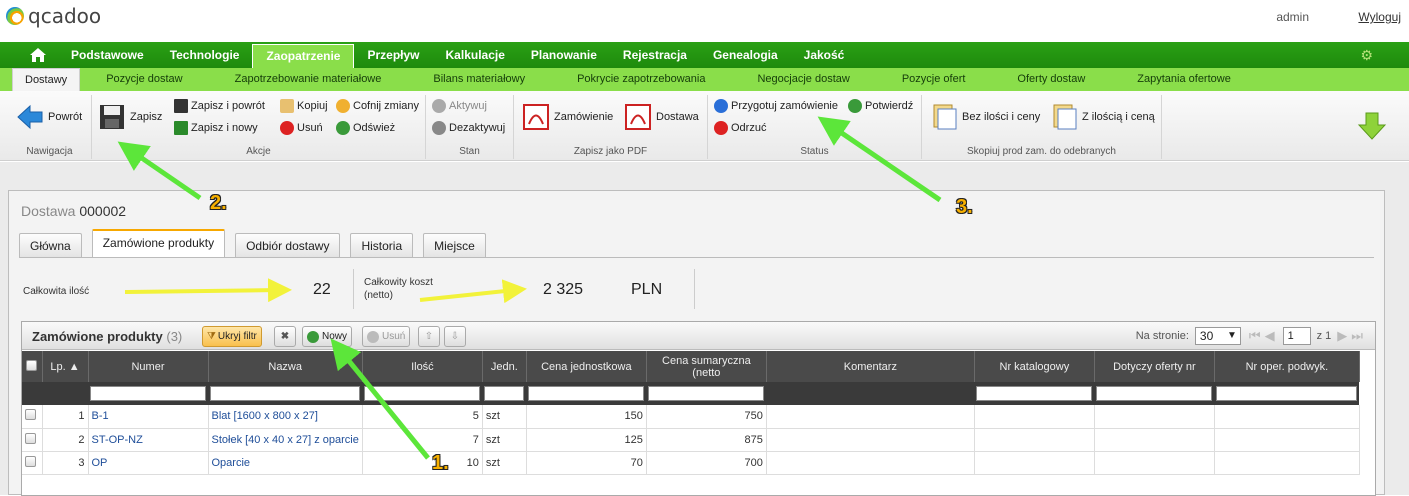  I want to click on prepare-order-button: Przygotuj zamówienie, so click(776, 106).